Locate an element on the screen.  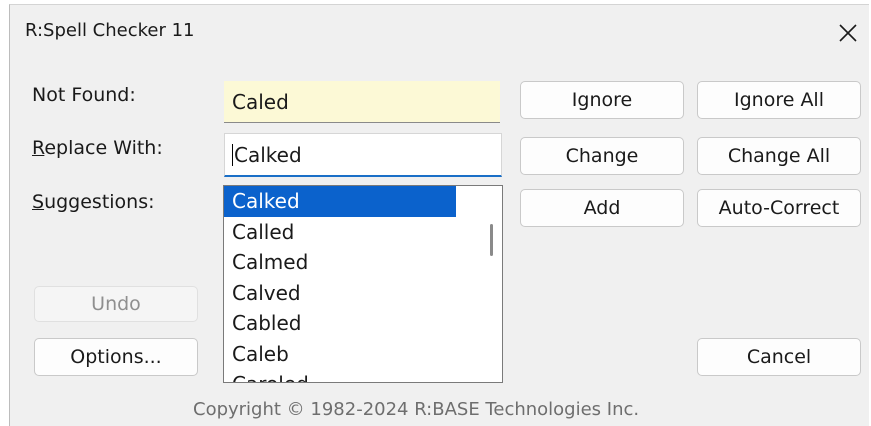
suggestions-label-text: uggestions: is located at coordinates (99, 202).